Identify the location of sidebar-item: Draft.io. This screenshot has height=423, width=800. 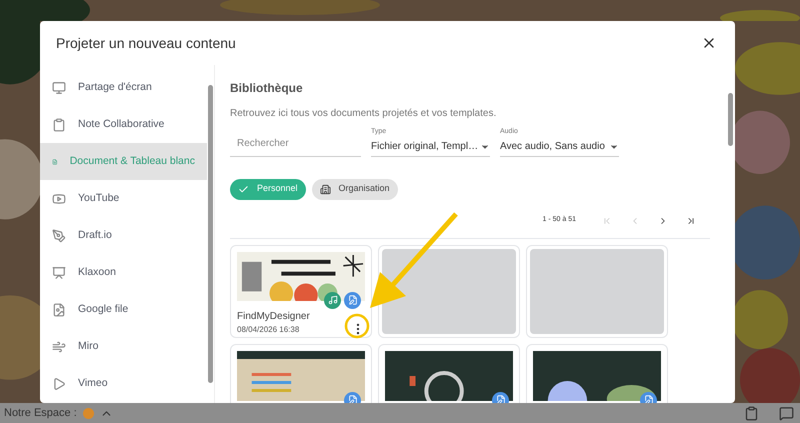
(123, 235).